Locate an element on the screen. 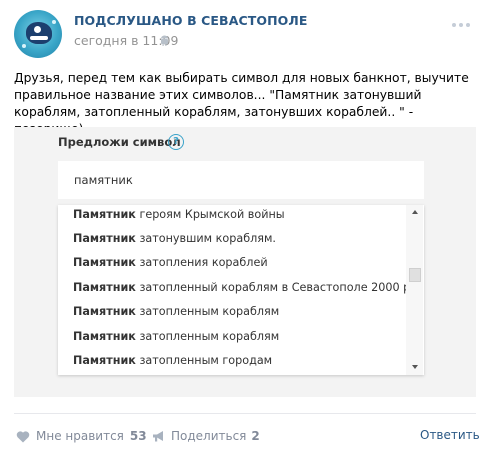 This screenshot has width=492, height=452. like-count: 53 is located at coordinates (138, 436).